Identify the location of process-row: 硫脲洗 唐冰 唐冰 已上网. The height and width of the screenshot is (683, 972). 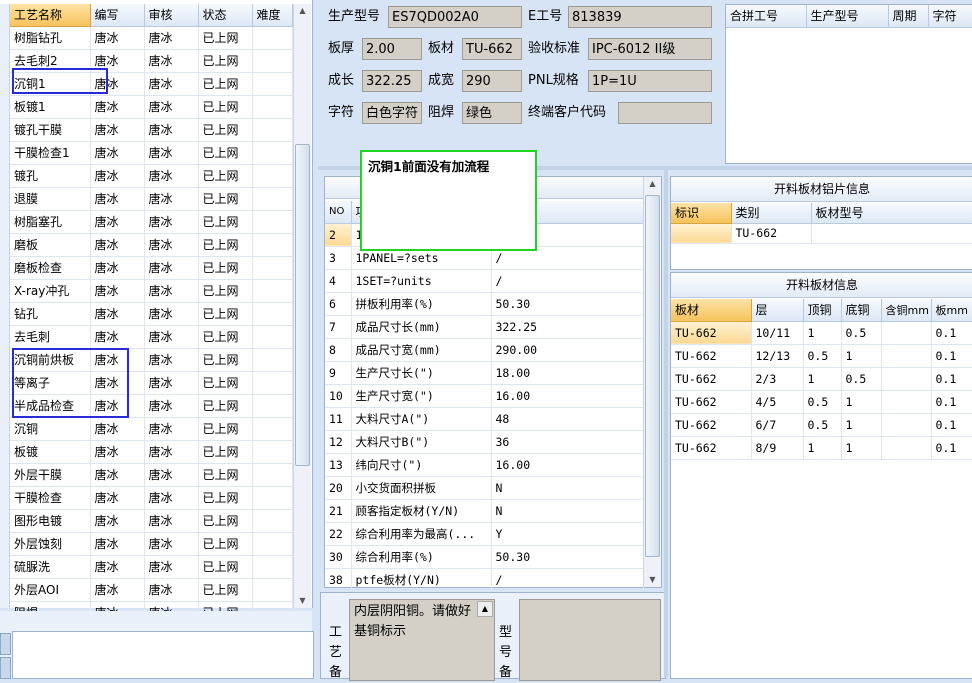
(151, 567).